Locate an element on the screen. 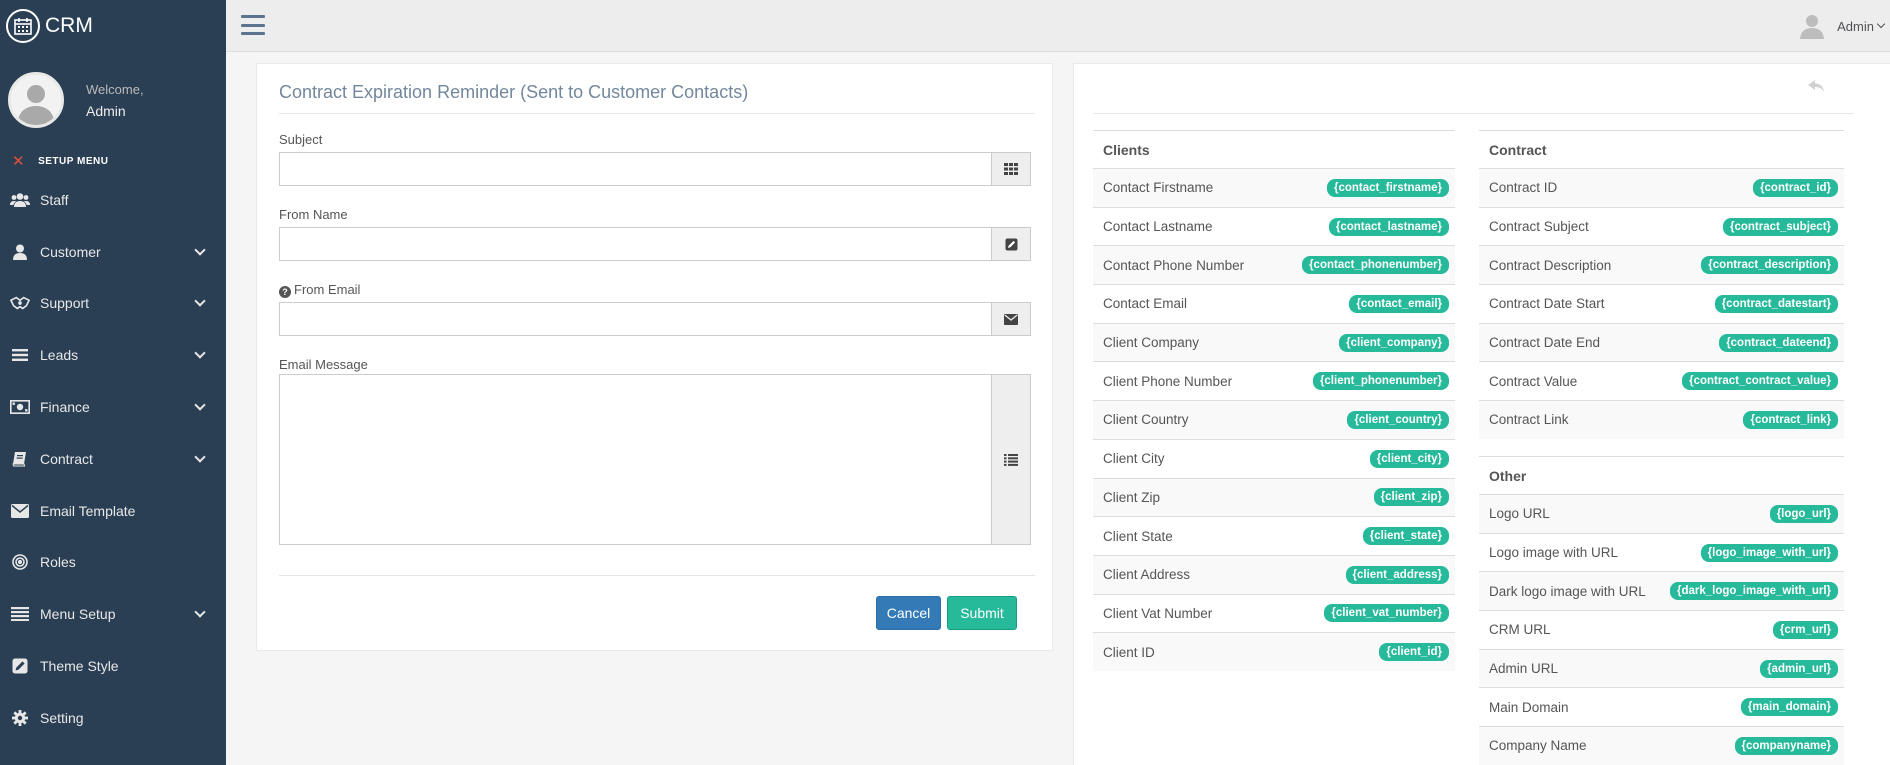 This screenshot has width=1890, height=765. from-email-input is located at coordinates (635, 319).